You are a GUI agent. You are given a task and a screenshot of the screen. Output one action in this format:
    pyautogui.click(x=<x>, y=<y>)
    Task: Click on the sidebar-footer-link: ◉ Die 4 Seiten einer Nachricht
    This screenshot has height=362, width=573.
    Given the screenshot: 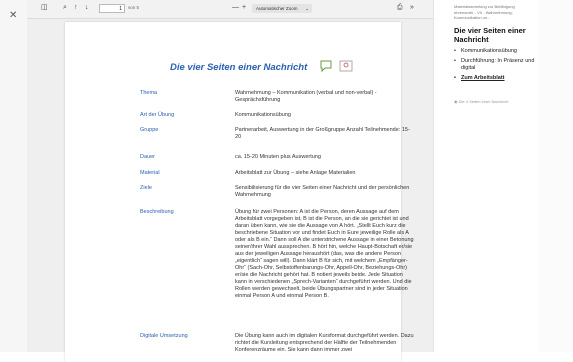 What is the action you would take?
    pyautogui.click(x=481, y=101)
    